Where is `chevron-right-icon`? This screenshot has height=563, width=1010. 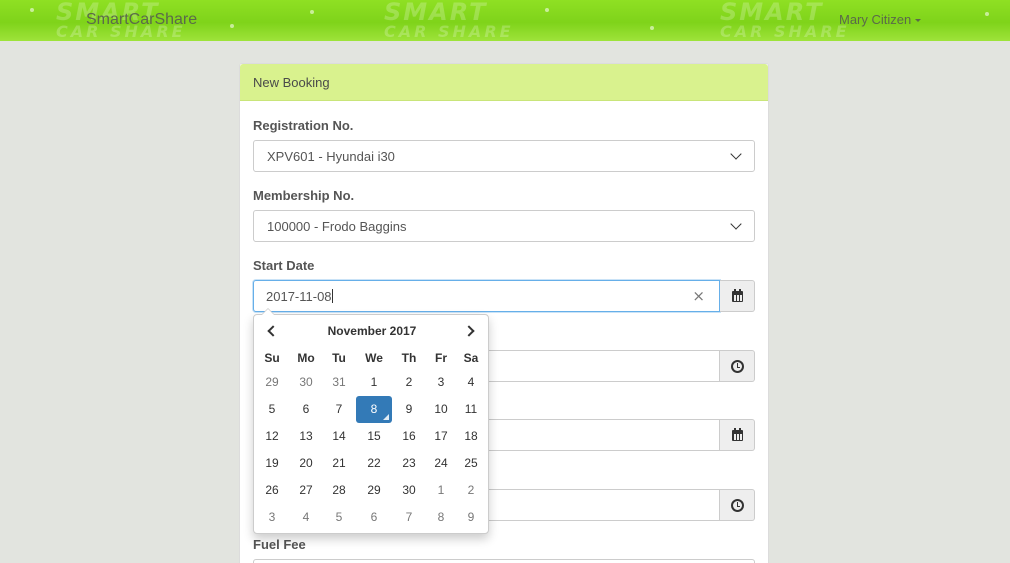 chevron-right-icon is located at coordinates (469, 331).